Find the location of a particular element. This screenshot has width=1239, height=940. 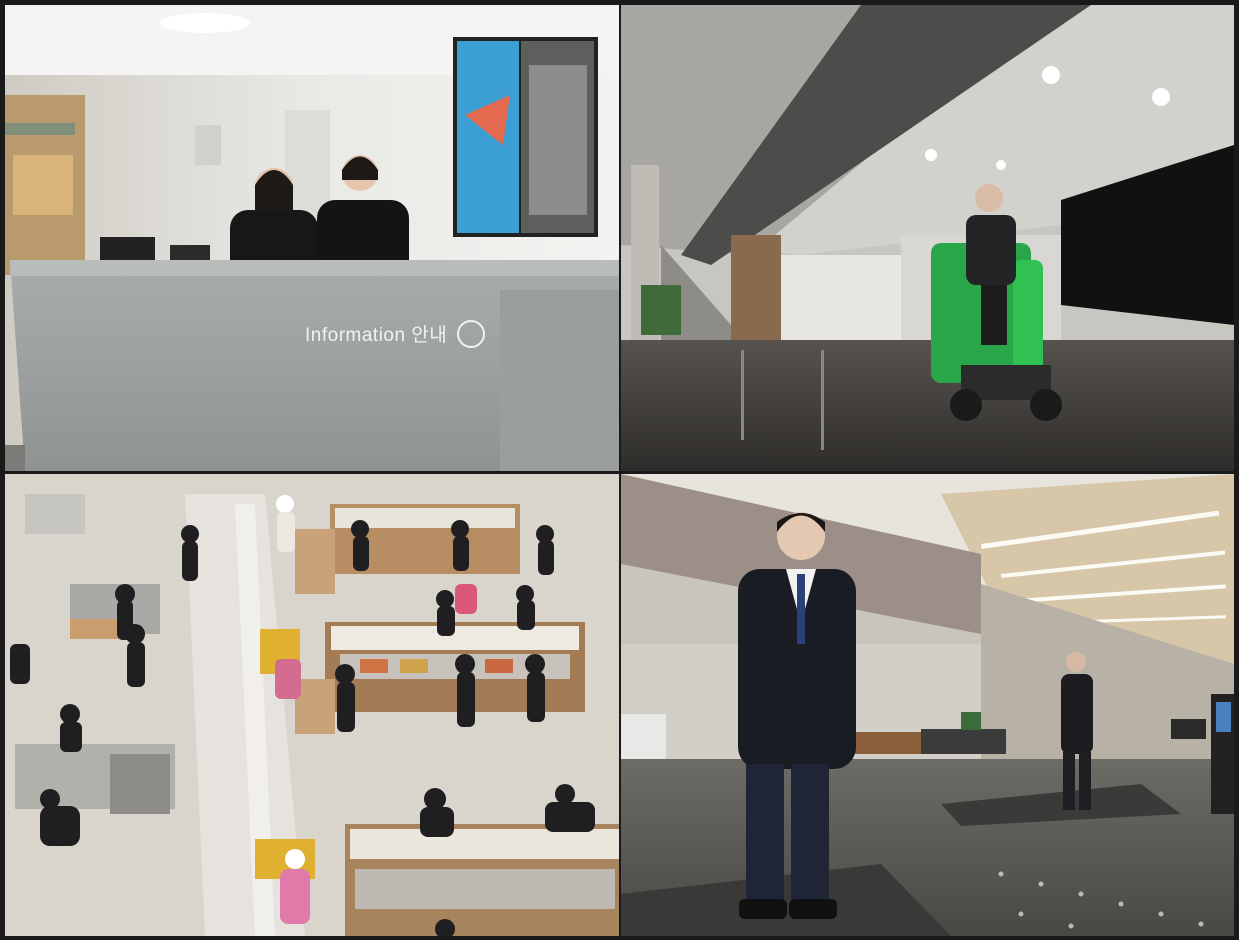

information-sign: Information 안내 is located at coordinates (376, 335).